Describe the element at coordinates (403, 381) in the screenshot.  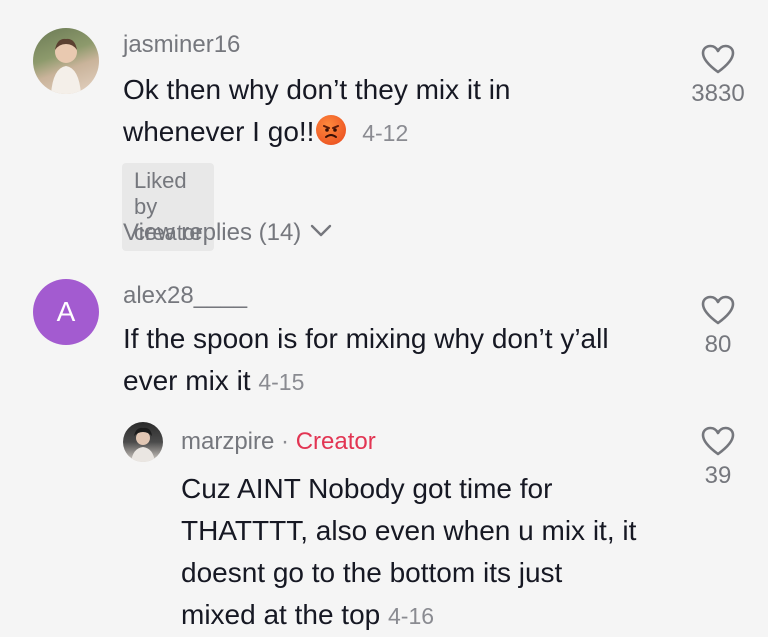
I see `comment-line-2: ever mix it 4-15` at that location.